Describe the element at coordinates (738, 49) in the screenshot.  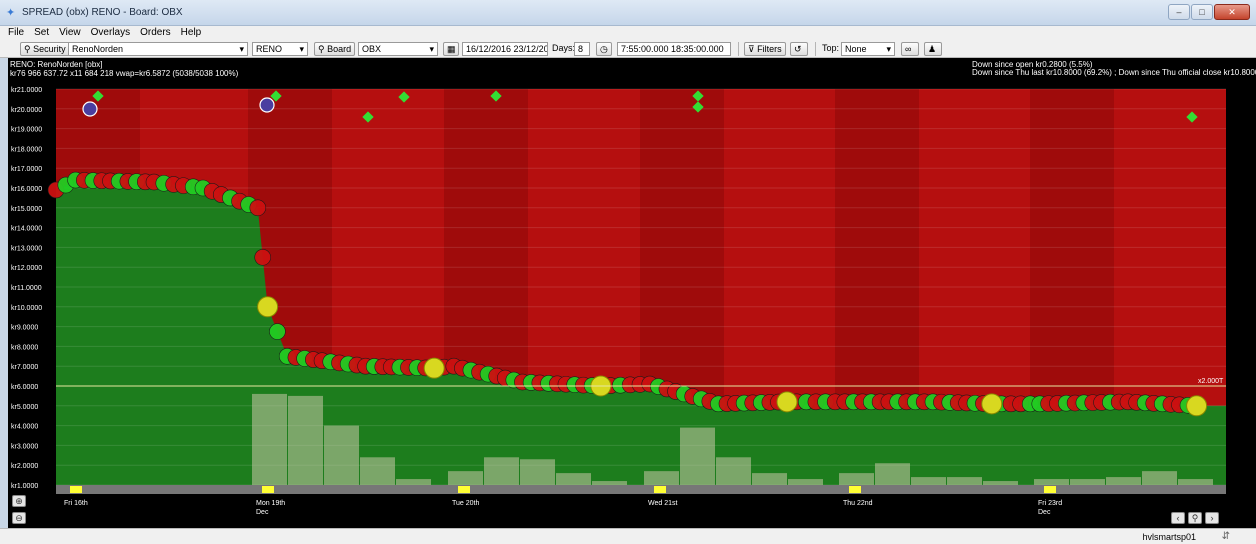
I see `toolbar-separator` at that location.